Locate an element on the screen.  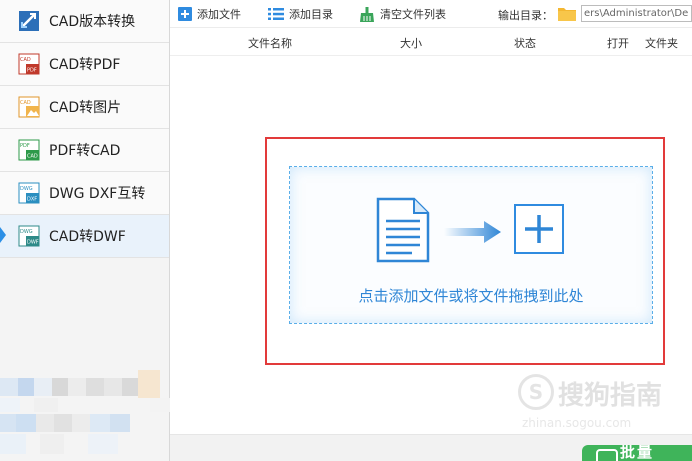
broom-icon is located at coordinates (367, 14).